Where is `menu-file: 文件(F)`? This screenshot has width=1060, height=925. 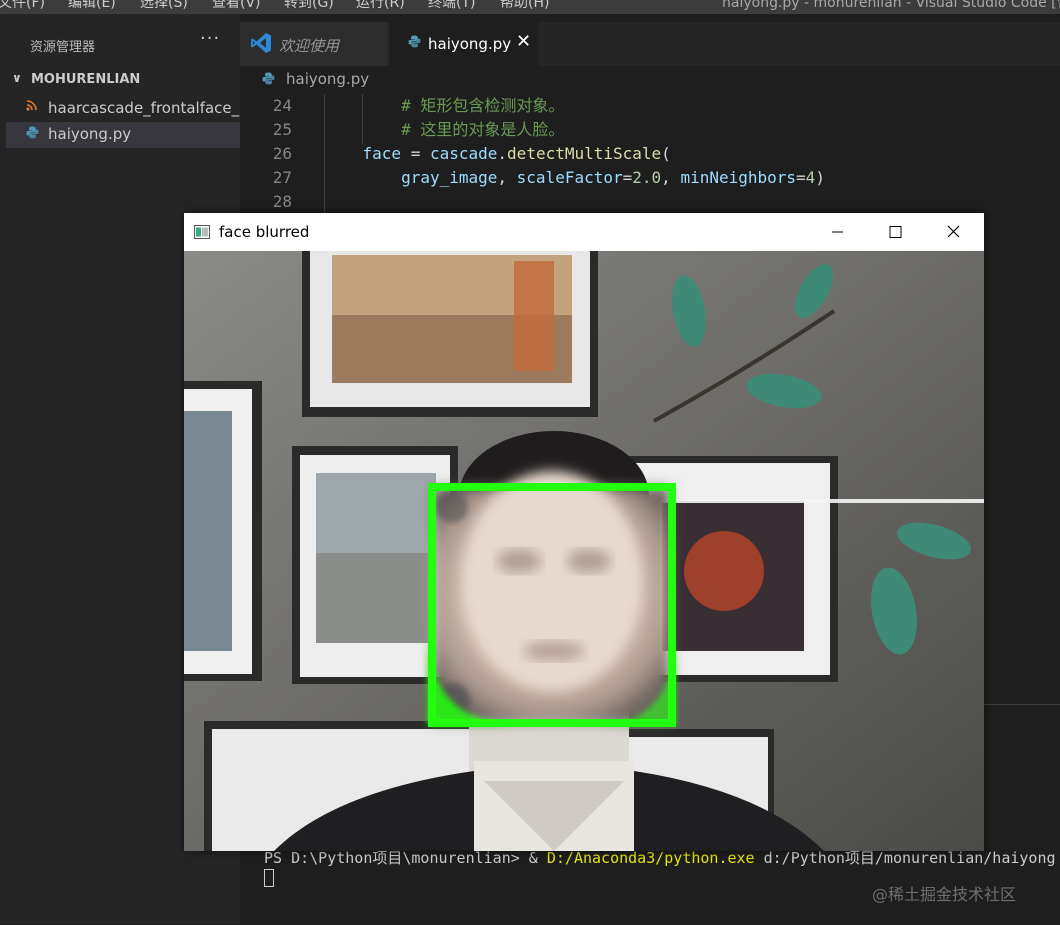 menu-file: 文件(F) is located at coordinates (22, 5).